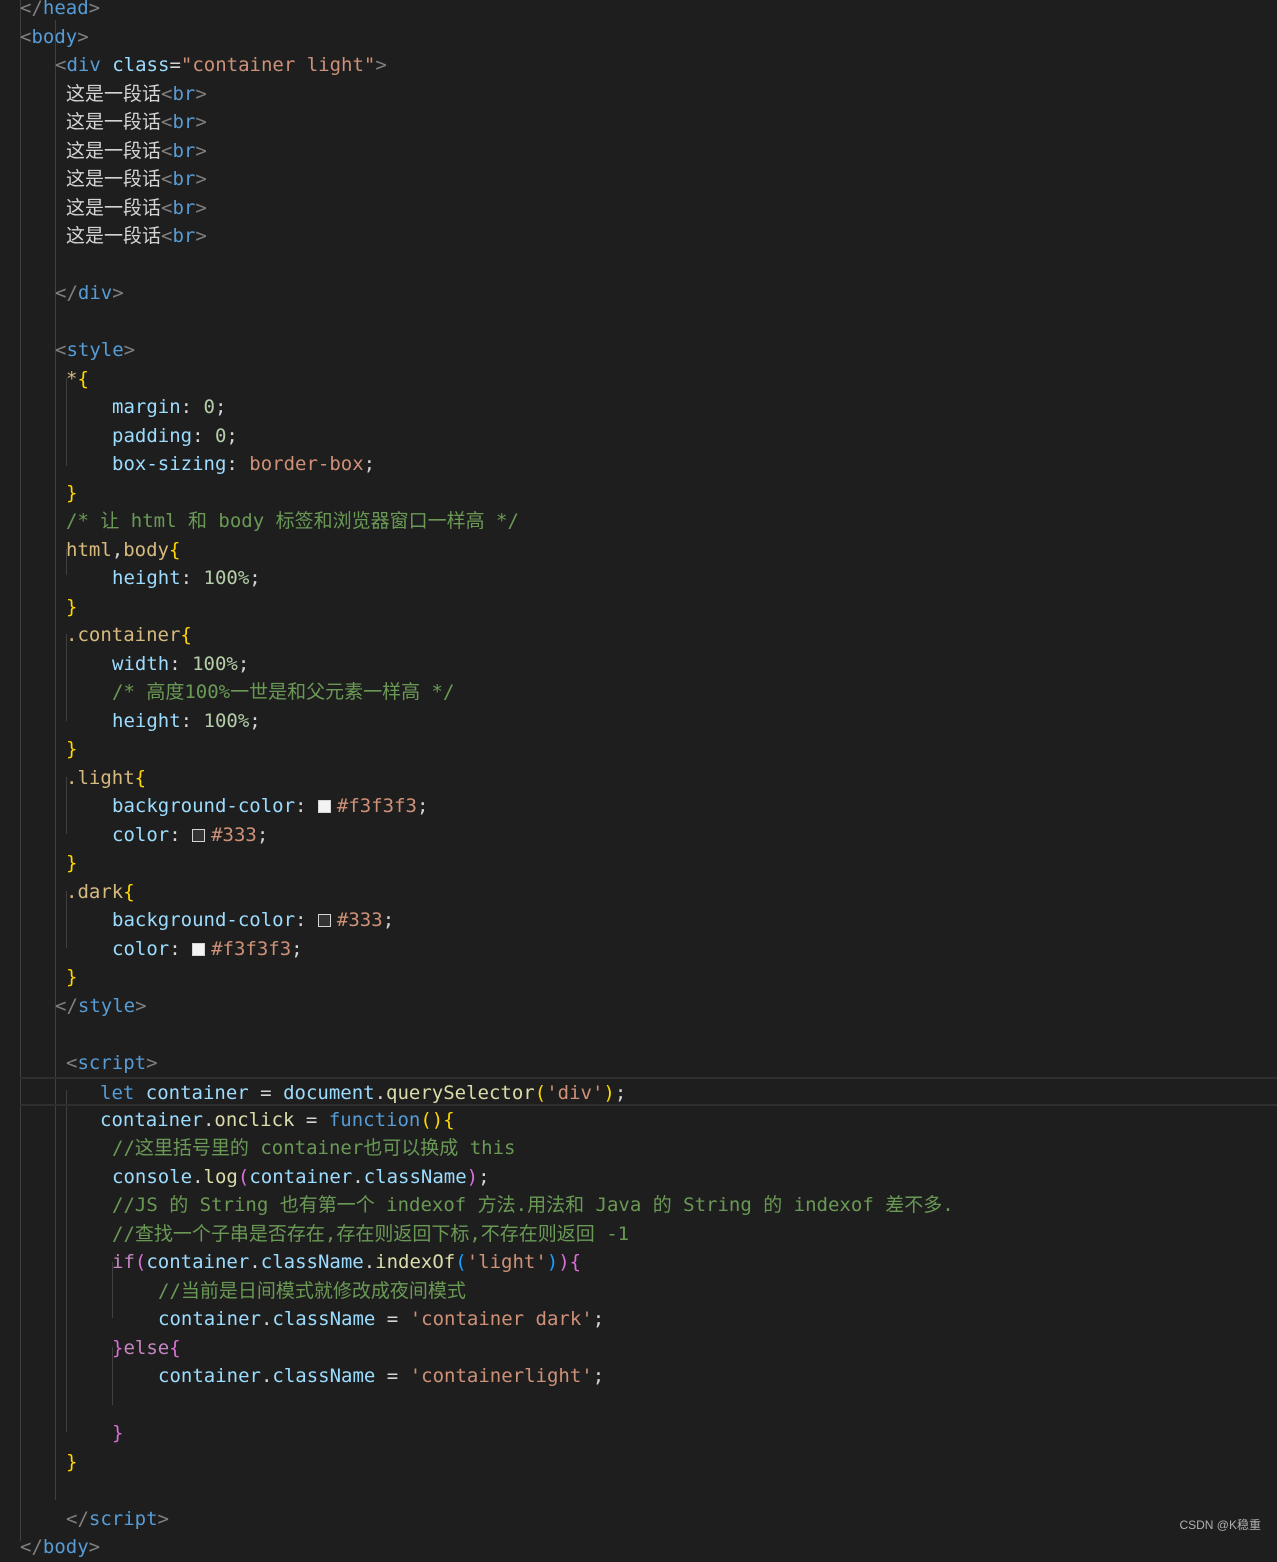 This screenshot has width=1277, height=1562. Describe the element at coordinates (181, 663) in the screenshot. I see `code-token: :` at that location.